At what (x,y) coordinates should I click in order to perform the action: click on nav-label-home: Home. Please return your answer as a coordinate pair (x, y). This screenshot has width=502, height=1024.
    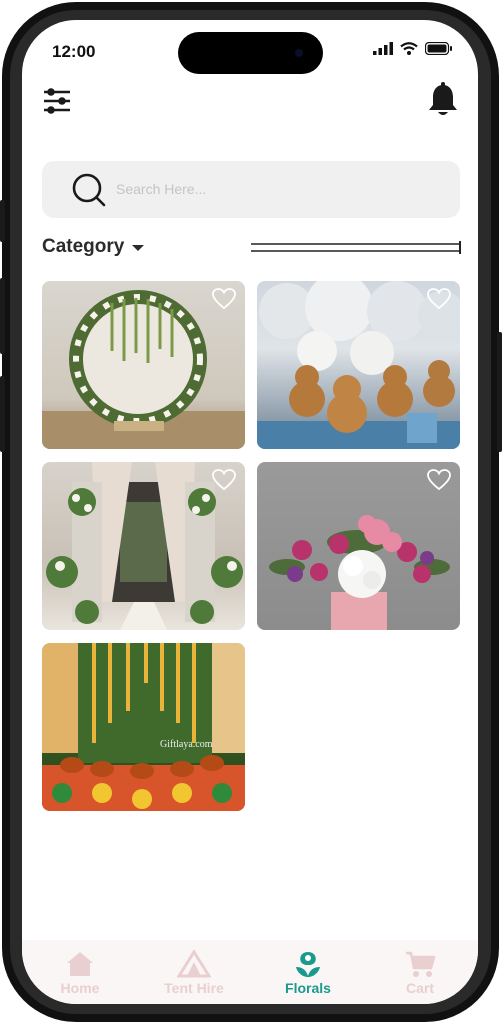
    Looking at the image, I should click on (80, 988).